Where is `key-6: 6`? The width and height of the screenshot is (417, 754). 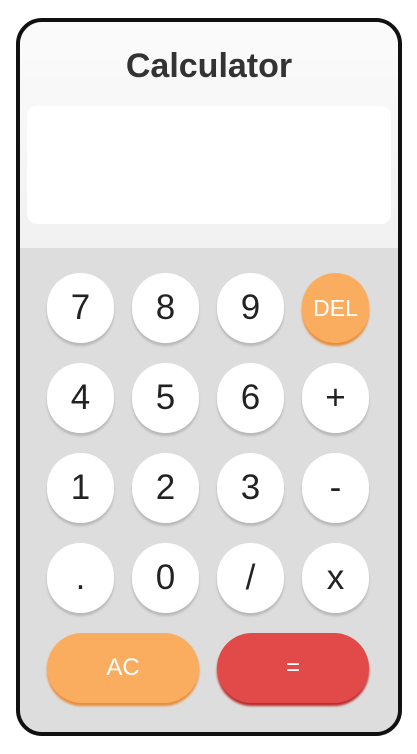 key-6: 6 is located at coordinates (250, 398).